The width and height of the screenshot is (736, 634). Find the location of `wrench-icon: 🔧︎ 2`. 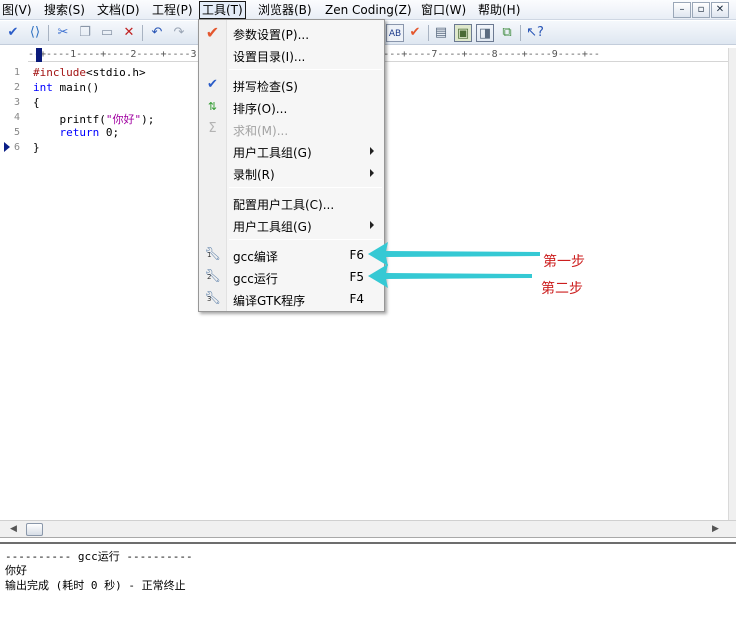

wrench-icon: 🔧︎ 2 is located at coordinates (212, 276).